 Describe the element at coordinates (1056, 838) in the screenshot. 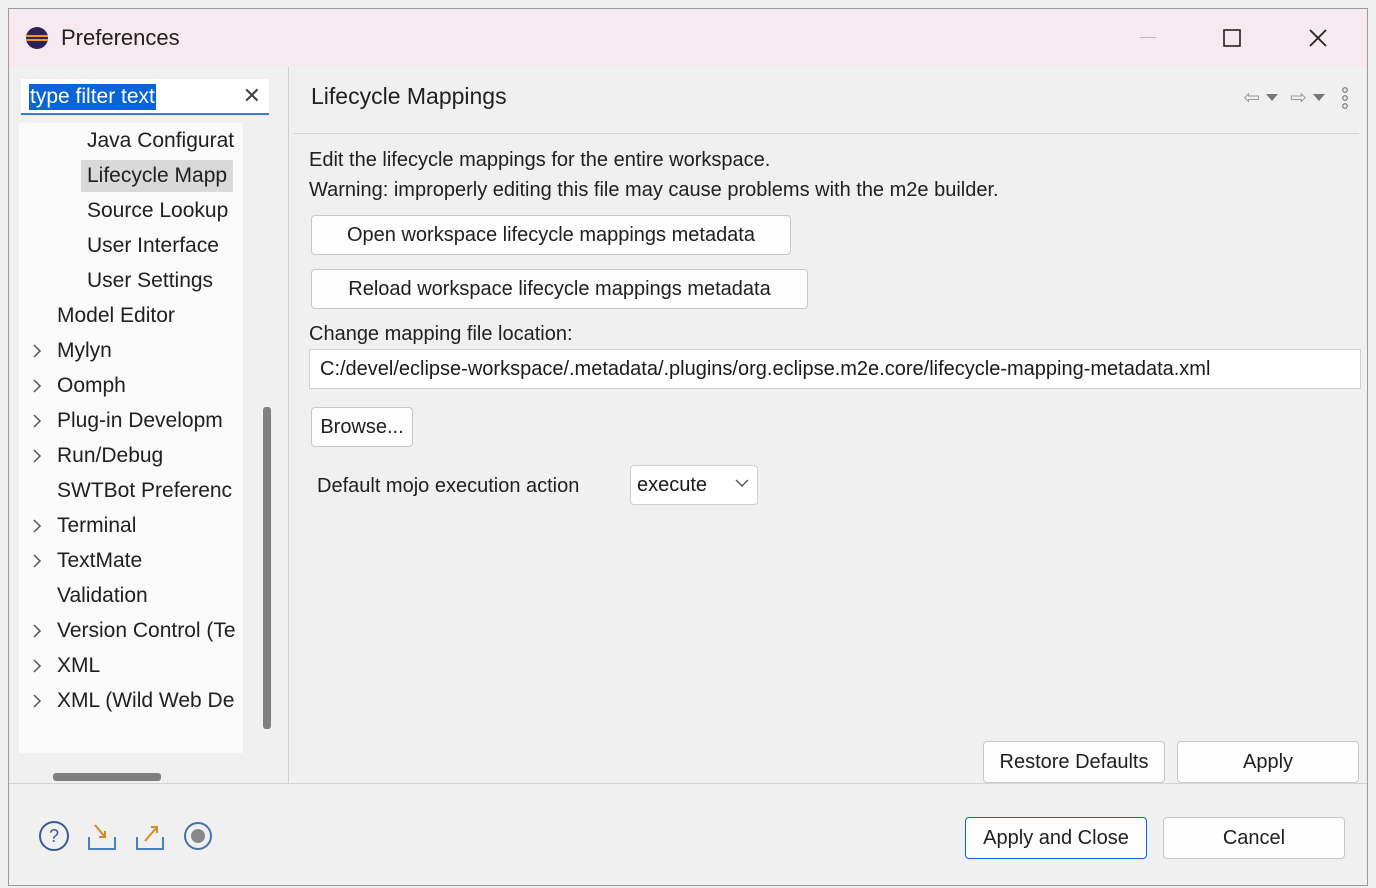

I see `apply-and-close-button: Apply and Close` at that location.